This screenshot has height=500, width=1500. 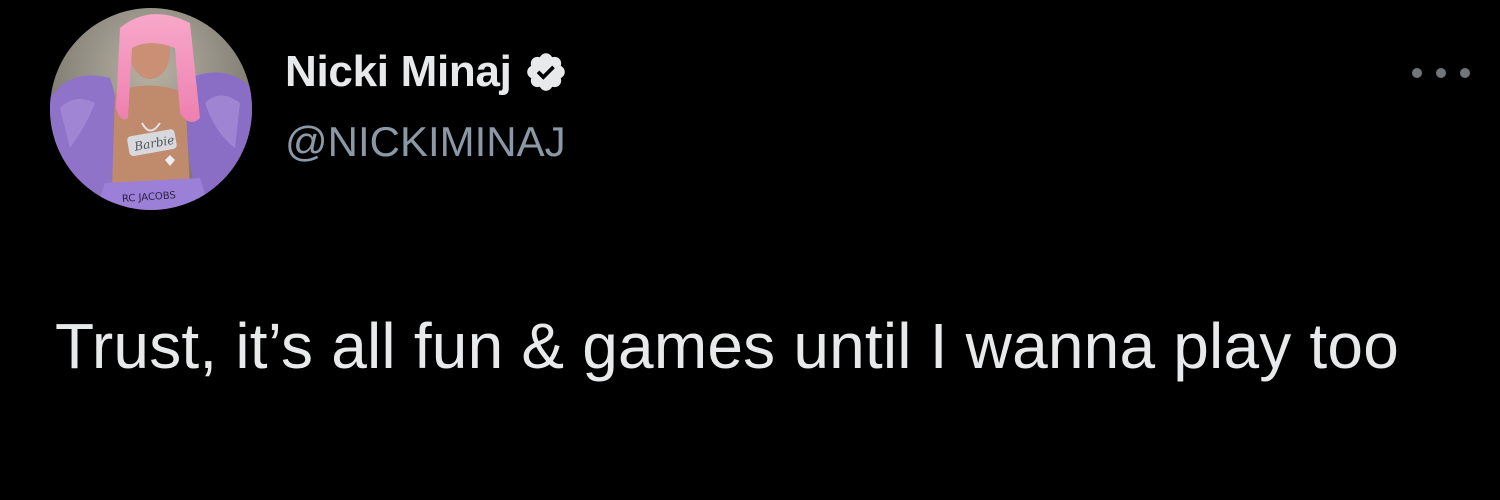 I want to click on more-options-icon, so click(x=1441, y=73).